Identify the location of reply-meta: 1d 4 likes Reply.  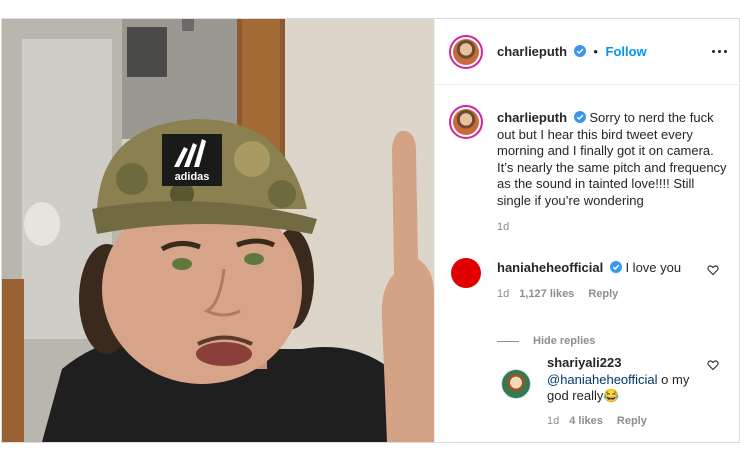
(597, 421).